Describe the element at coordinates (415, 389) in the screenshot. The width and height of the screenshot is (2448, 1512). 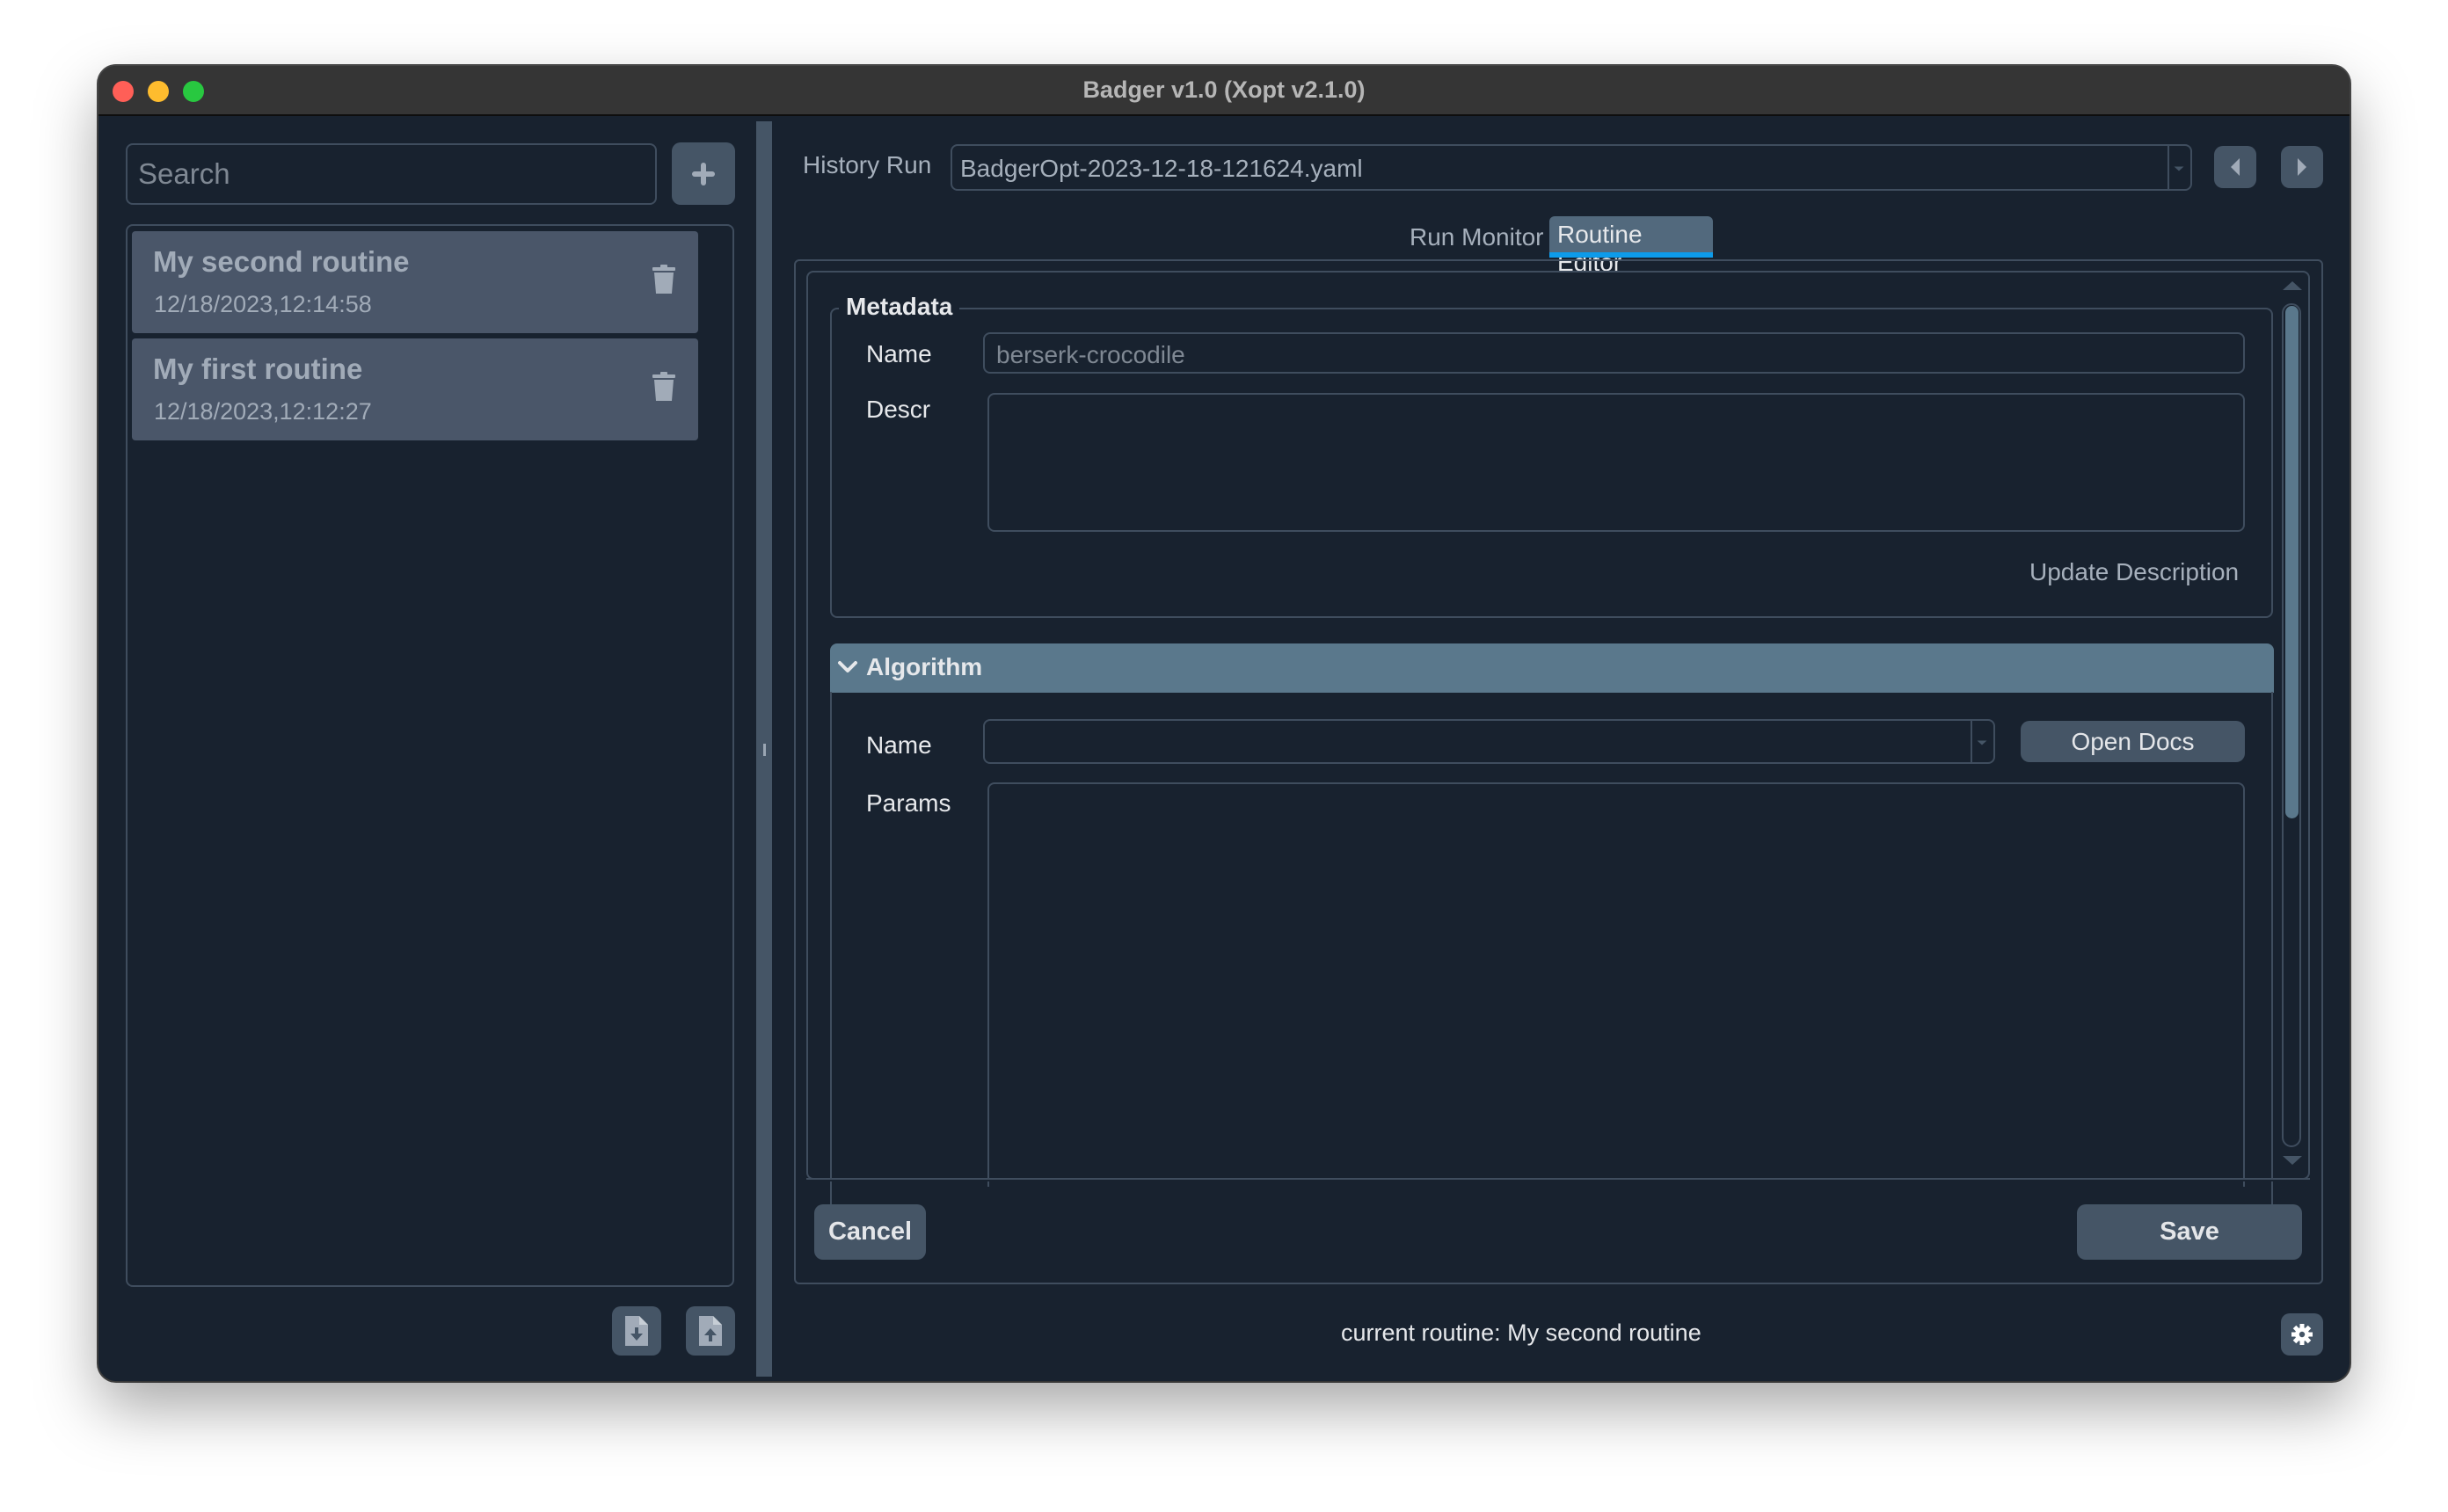
I see `routine-item: My first routine 12/18/2023,12:12:27` at that location.